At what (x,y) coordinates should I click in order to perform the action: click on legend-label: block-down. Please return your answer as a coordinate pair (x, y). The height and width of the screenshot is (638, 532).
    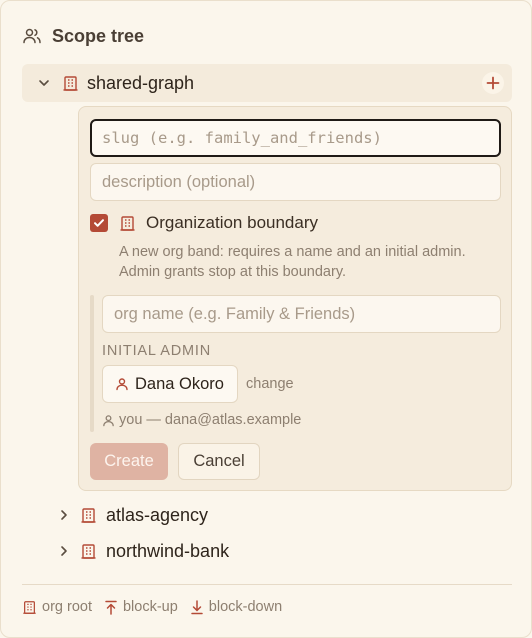
    Looking at the image, I should click on (245, 607).